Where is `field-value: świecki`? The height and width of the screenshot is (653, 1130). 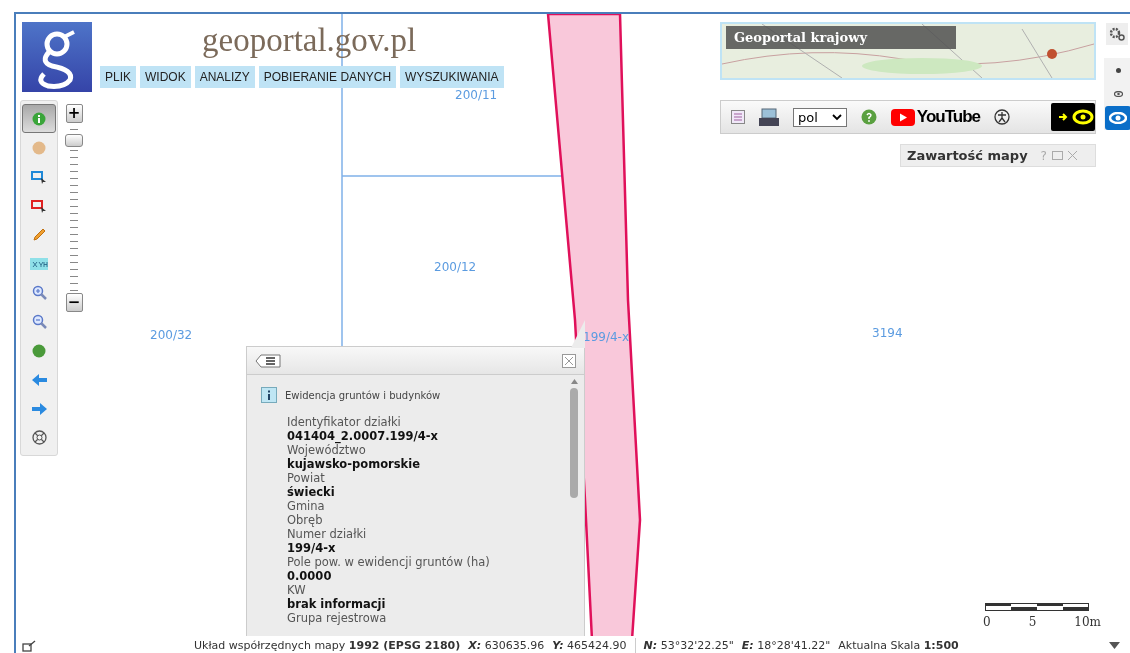
field-value: świecki is located at coordinates (311, 492).